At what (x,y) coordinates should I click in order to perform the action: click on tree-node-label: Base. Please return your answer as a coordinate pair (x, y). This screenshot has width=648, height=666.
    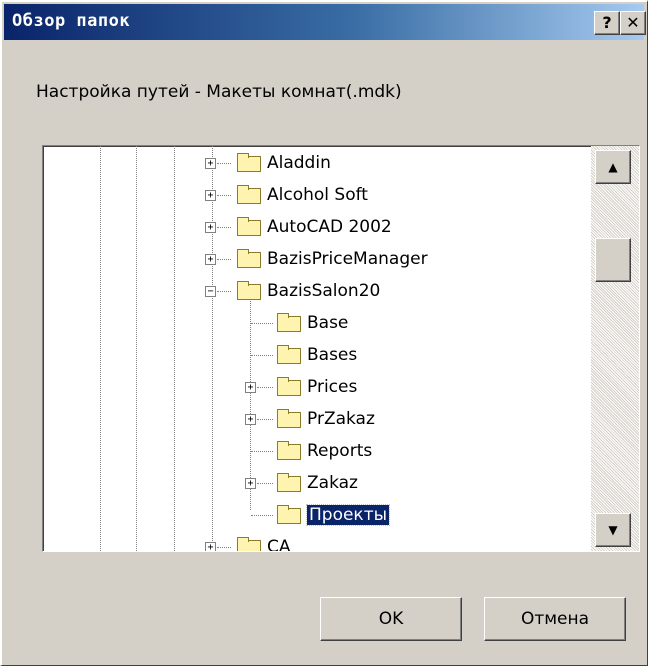
    Looking at the image, I should click on (328, 323).